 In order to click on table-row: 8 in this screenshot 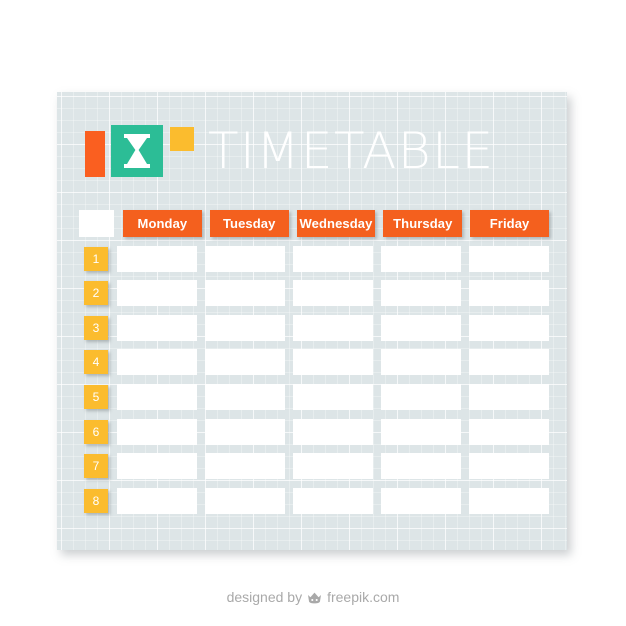, I will do `click(314, 500)`.